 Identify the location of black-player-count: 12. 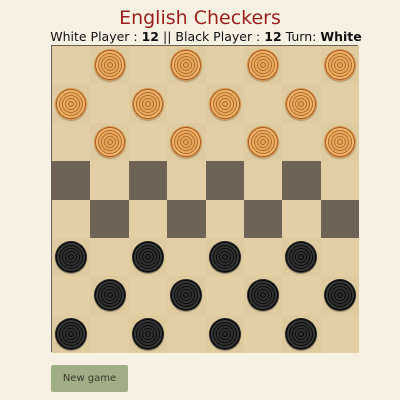
(273, 36).